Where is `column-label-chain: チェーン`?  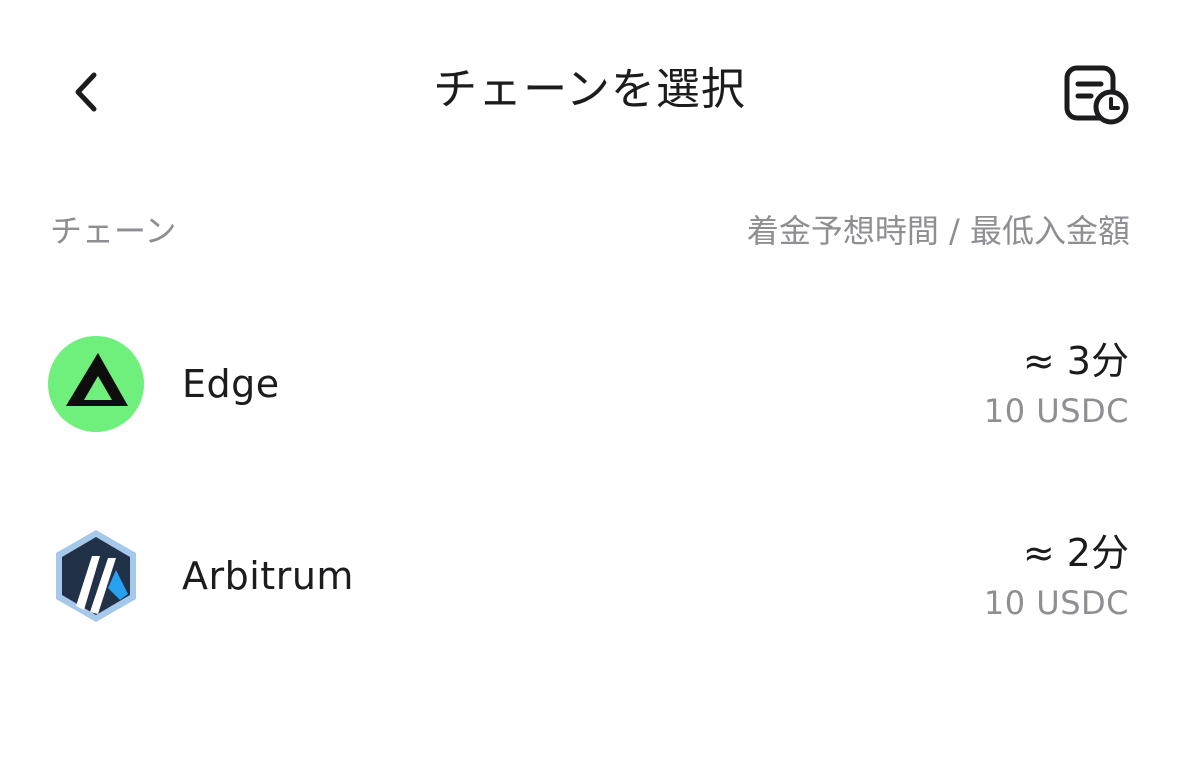
column-label-chain: チェーン is located at coordinates (113, 231).